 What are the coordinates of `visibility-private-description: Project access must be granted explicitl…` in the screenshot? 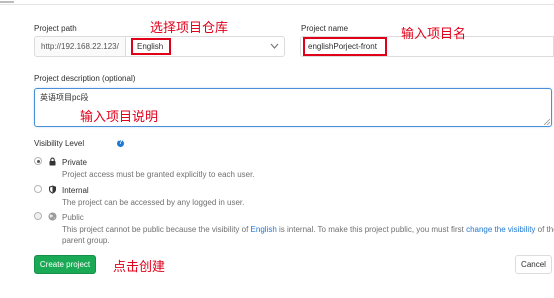 It's located at (158, 174).